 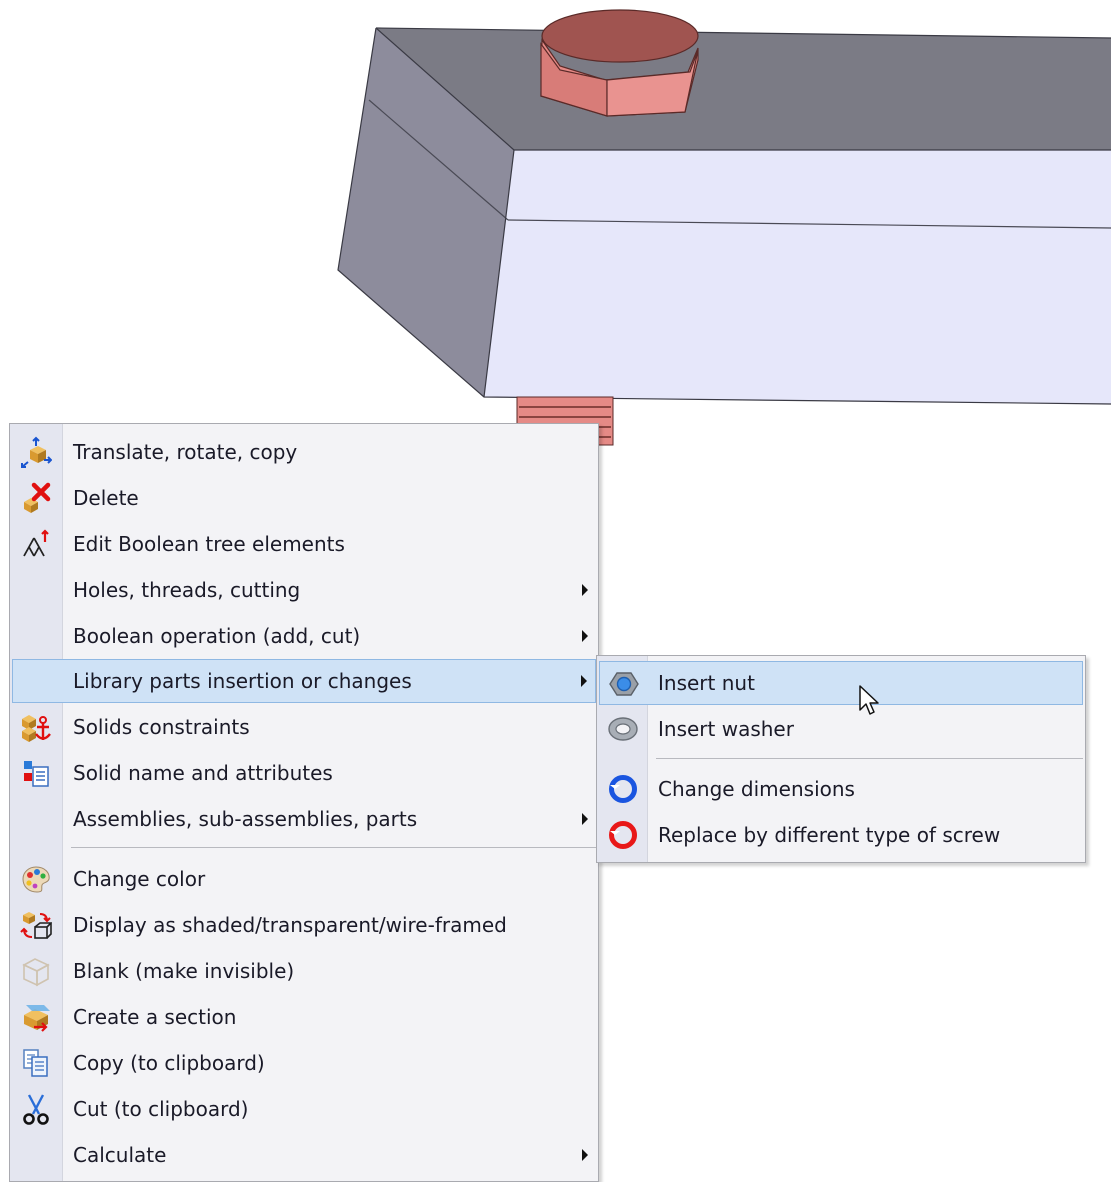 What do you see at coordinates (187, 590) in the screenshot?
I see `menu-item-label: Holes, threads, cutting` at bounding box center [187, 590].